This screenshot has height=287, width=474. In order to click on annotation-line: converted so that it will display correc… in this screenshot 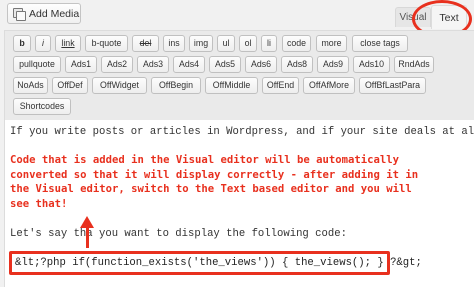, I will do `click(214, 174)`.